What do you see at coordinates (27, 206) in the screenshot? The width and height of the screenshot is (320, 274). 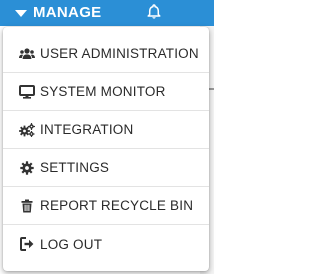 I see `trash-icon` at bounding box center [27, 206].